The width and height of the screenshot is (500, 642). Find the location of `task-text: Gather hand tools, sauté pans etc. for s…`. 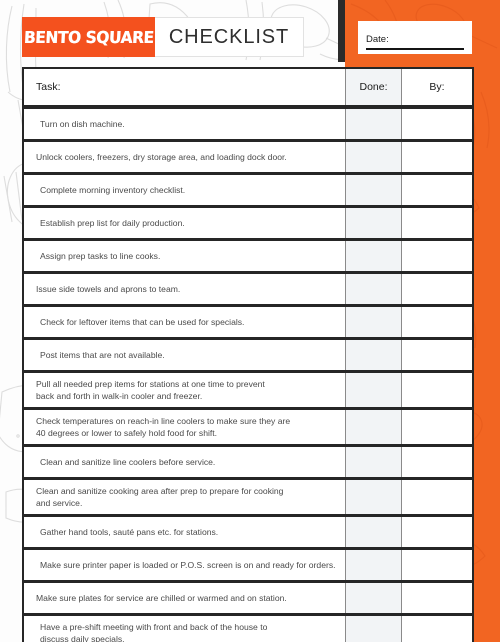

task-text: Gather hand tools, sauté pans etc. for s… is located at coordinates (129, 531).